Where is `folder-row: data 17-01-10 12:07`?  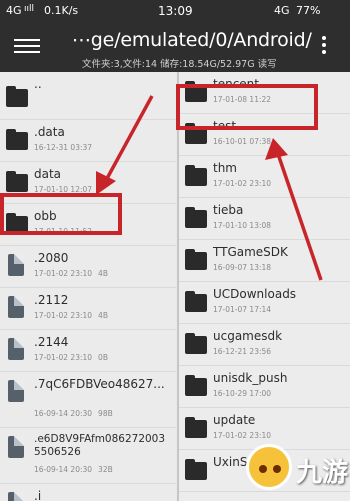 folder-row: data 17-01-10 12:07 is located at coordinates (88, 183).